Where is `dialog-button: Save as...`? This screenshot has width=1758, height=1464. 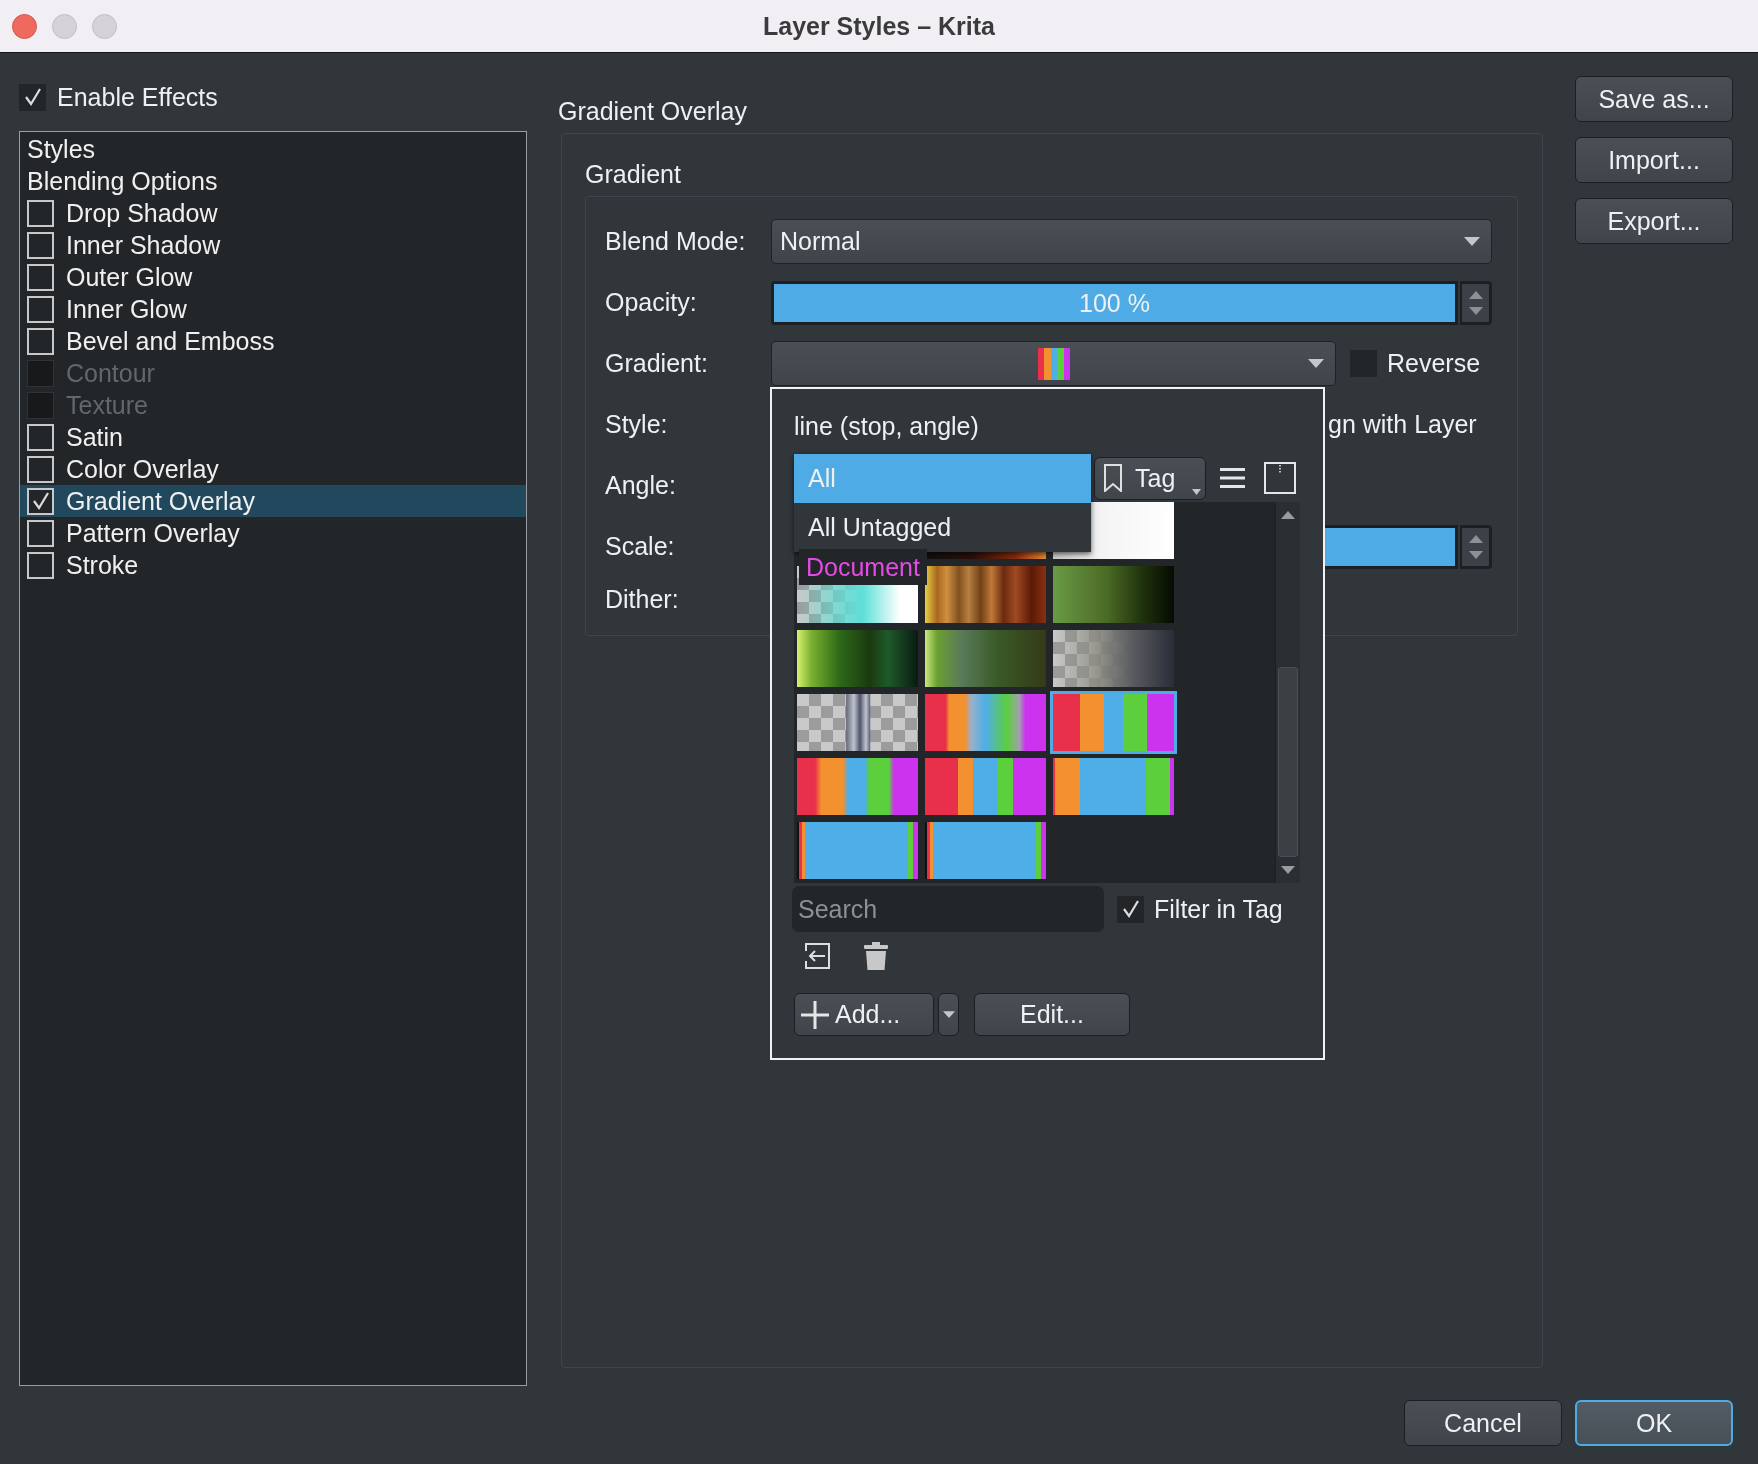
dialog-button: Save as... is located at coordinates (1654, 99).